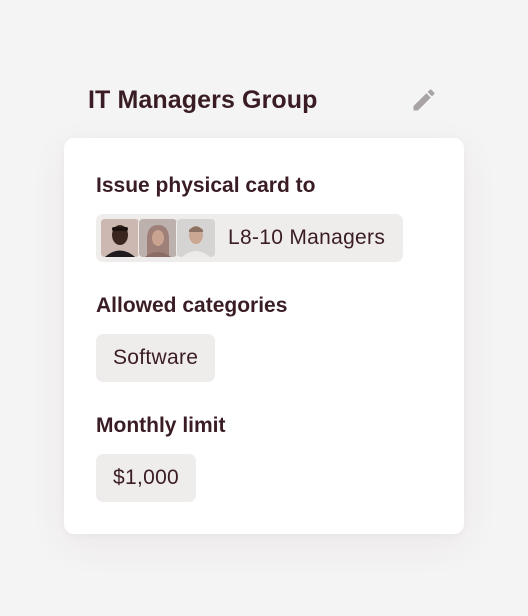 The image size is (528, 616). I want to click on category-chip-label: Software, so click(156, 357).